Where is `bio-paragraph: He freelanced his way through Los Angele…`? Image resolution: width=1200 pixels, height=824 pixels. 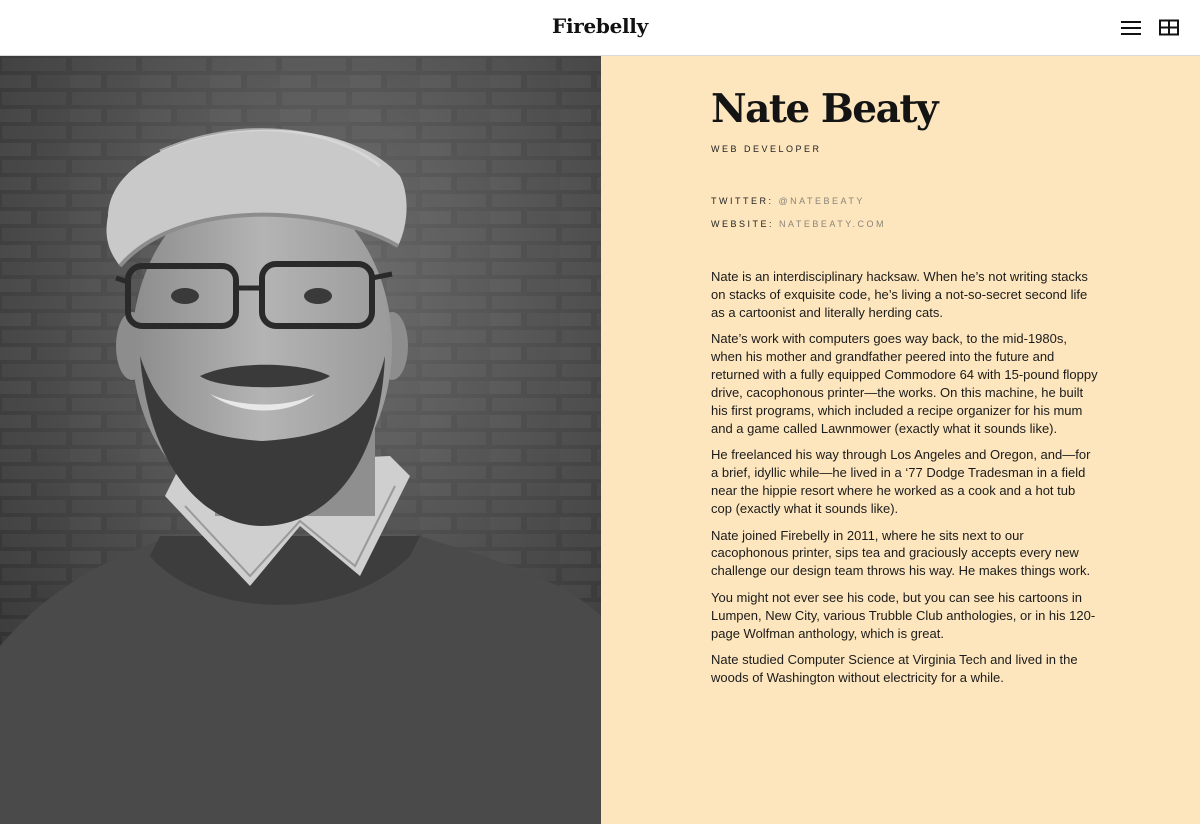 bio-paragraph: He freelanced his way through Los Angele… is located at coordinates (901, 482).